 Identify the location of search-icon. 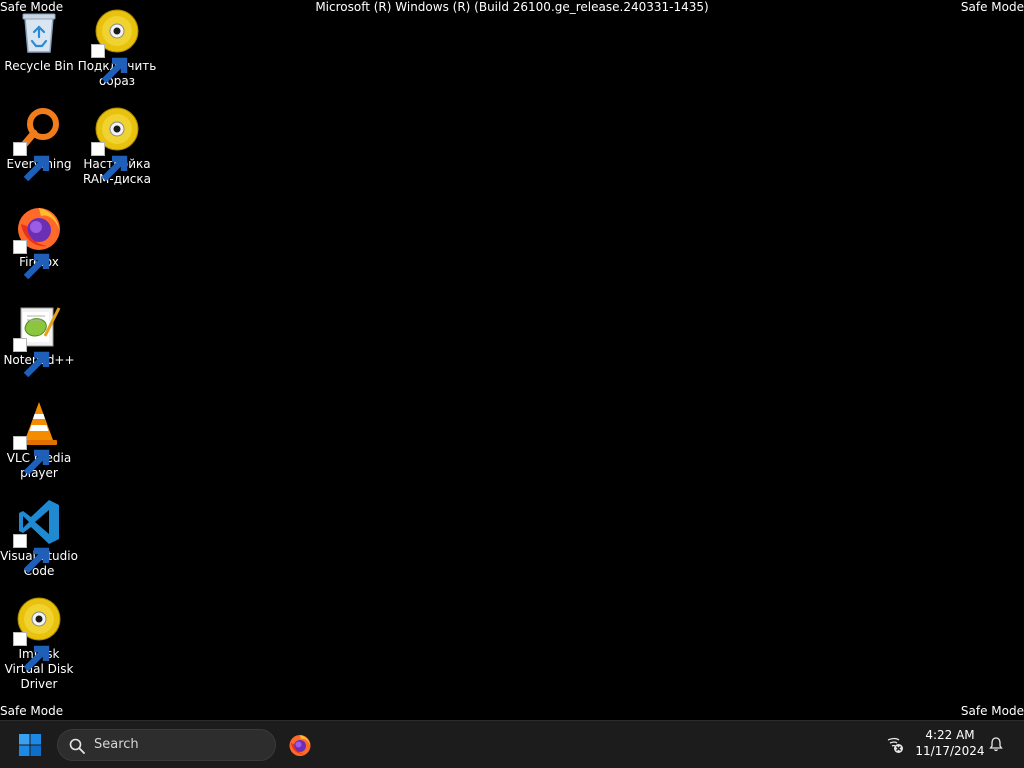
(77, 746).